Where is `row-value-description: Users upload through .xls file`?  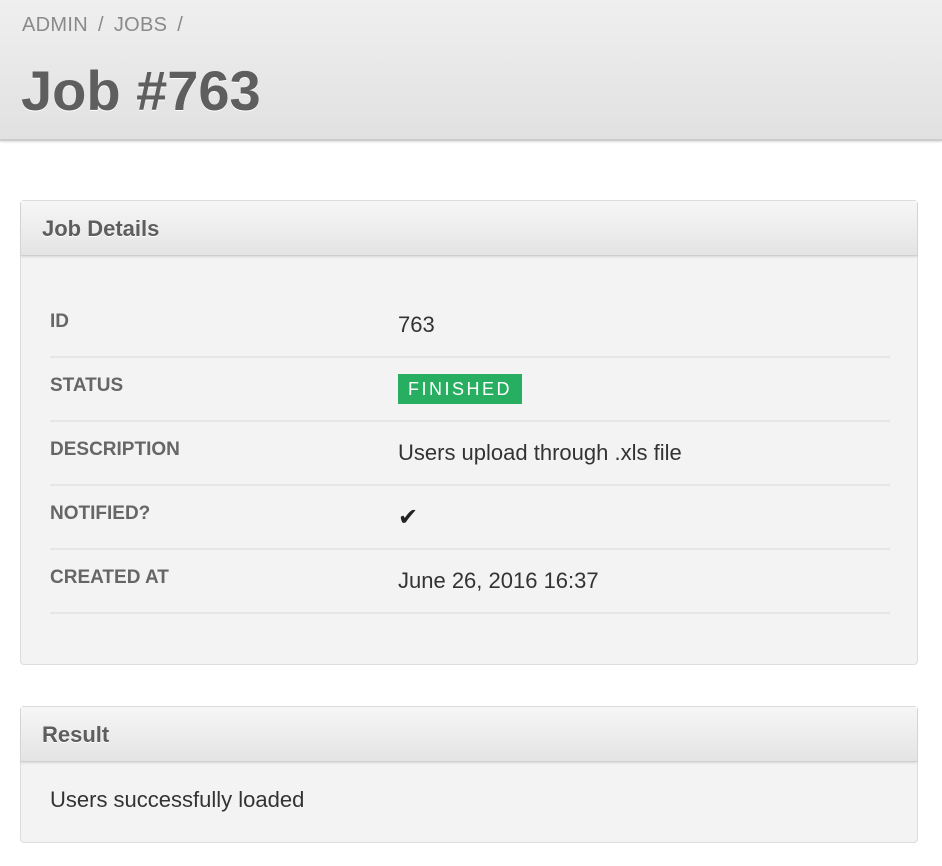 row-value-description: Users upload through .xls file is located at coordinates (540, 452).